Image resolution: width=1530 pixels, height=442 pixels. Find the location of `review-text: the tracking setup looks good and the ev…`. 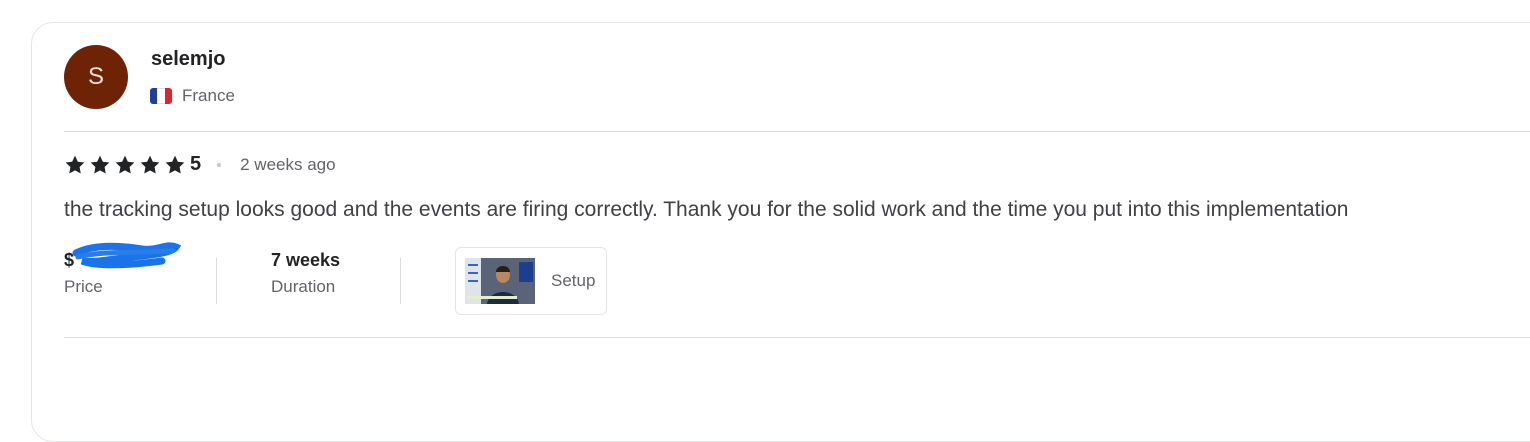

review-text: the tracking setup looks good and the ev… is located at coordinates (706, 209).